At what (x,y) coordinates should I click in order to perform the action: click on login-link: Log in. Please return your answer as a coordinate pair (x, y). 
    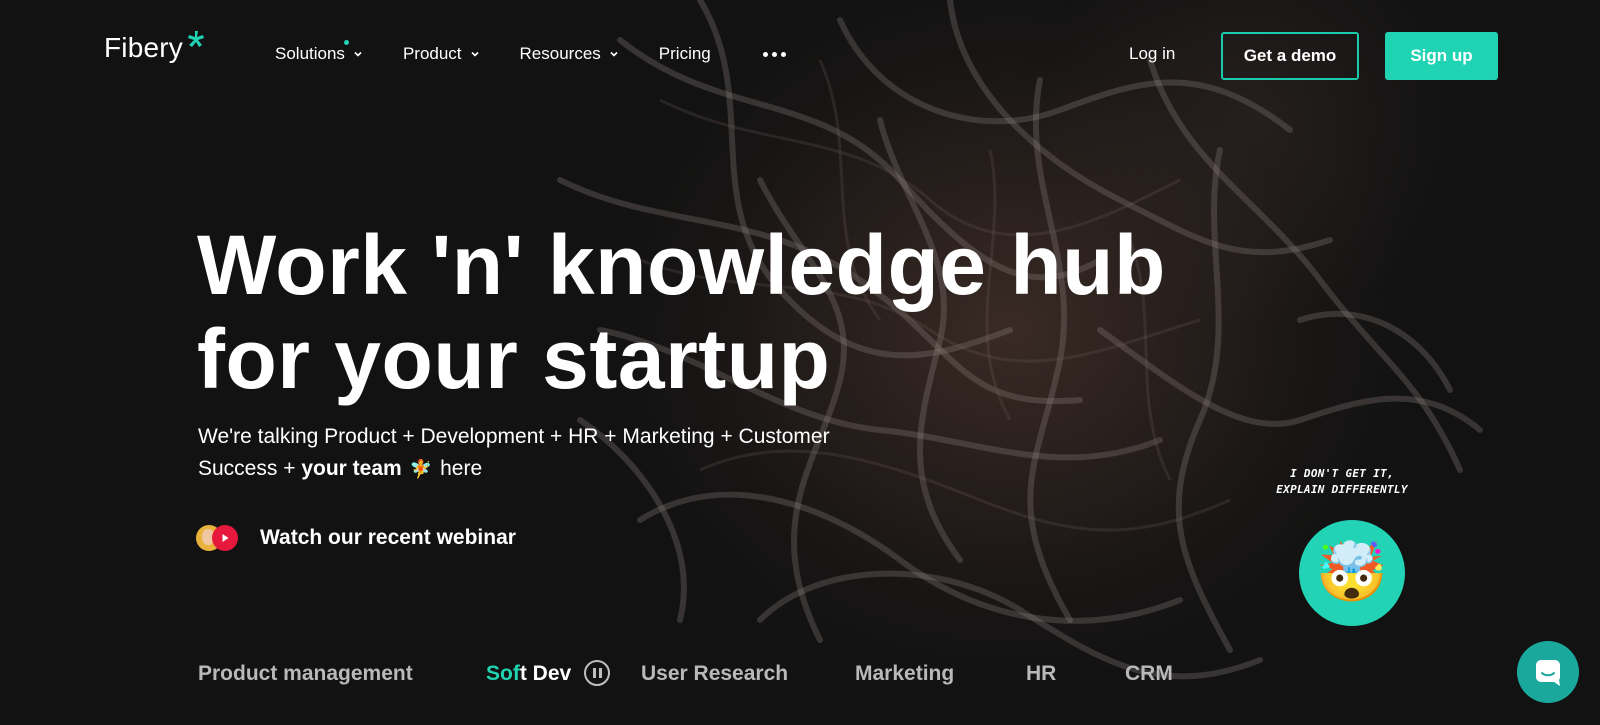
    Looking at the image, I should click on (1152, 54).